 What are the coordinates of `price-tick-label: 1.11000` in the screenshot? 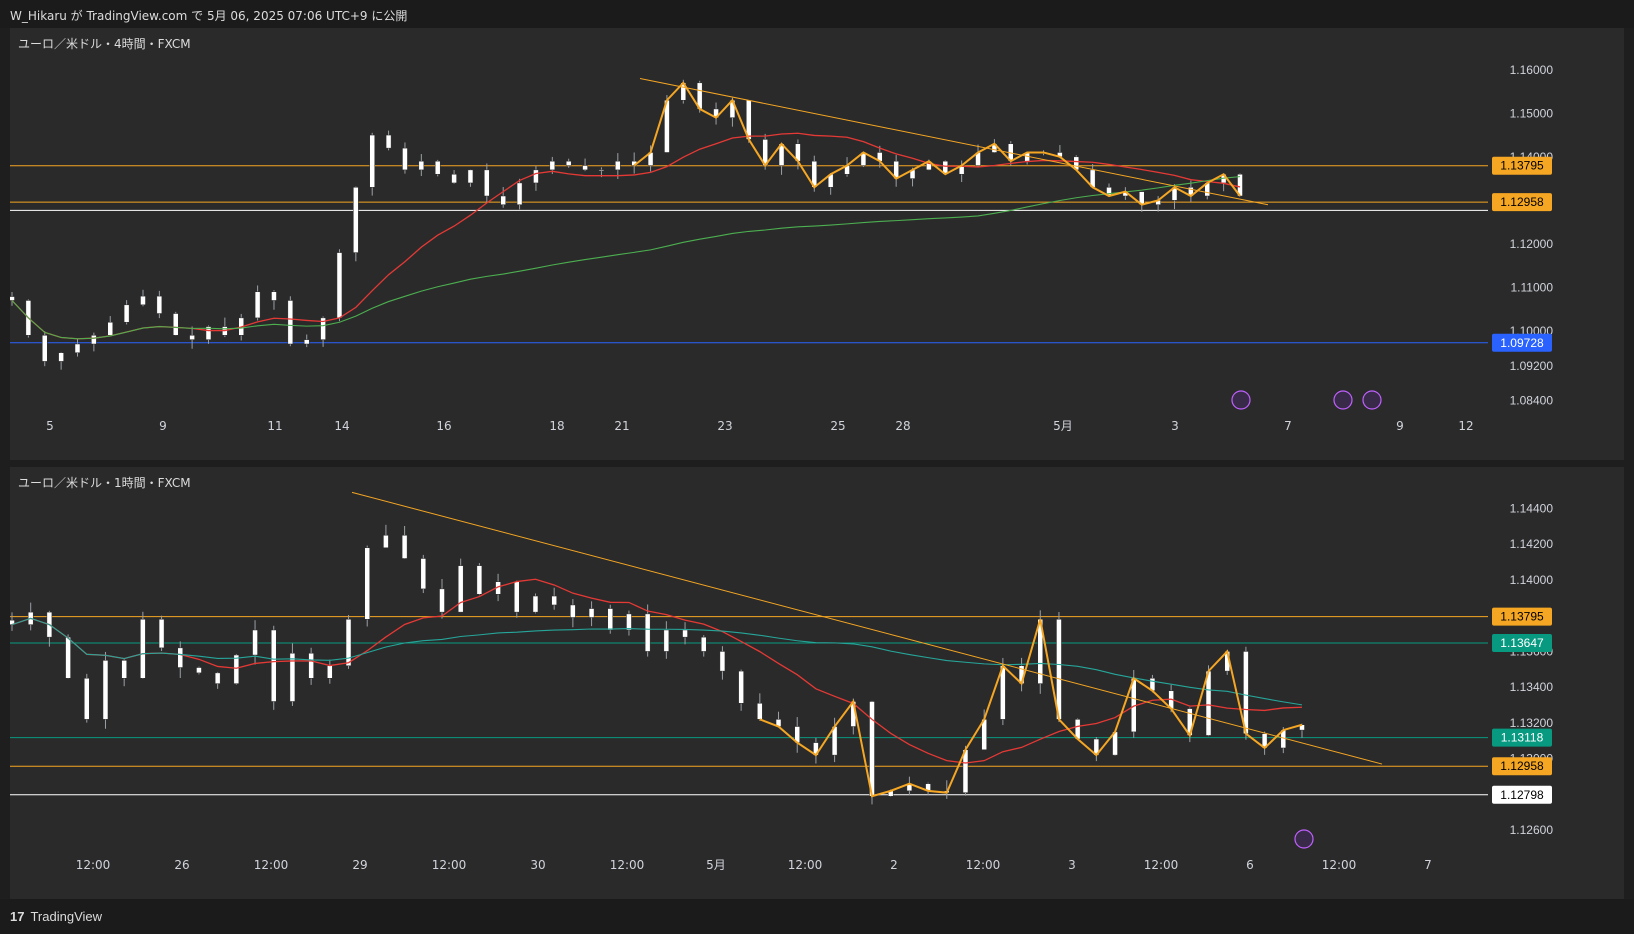 It's located at (1532, 287).